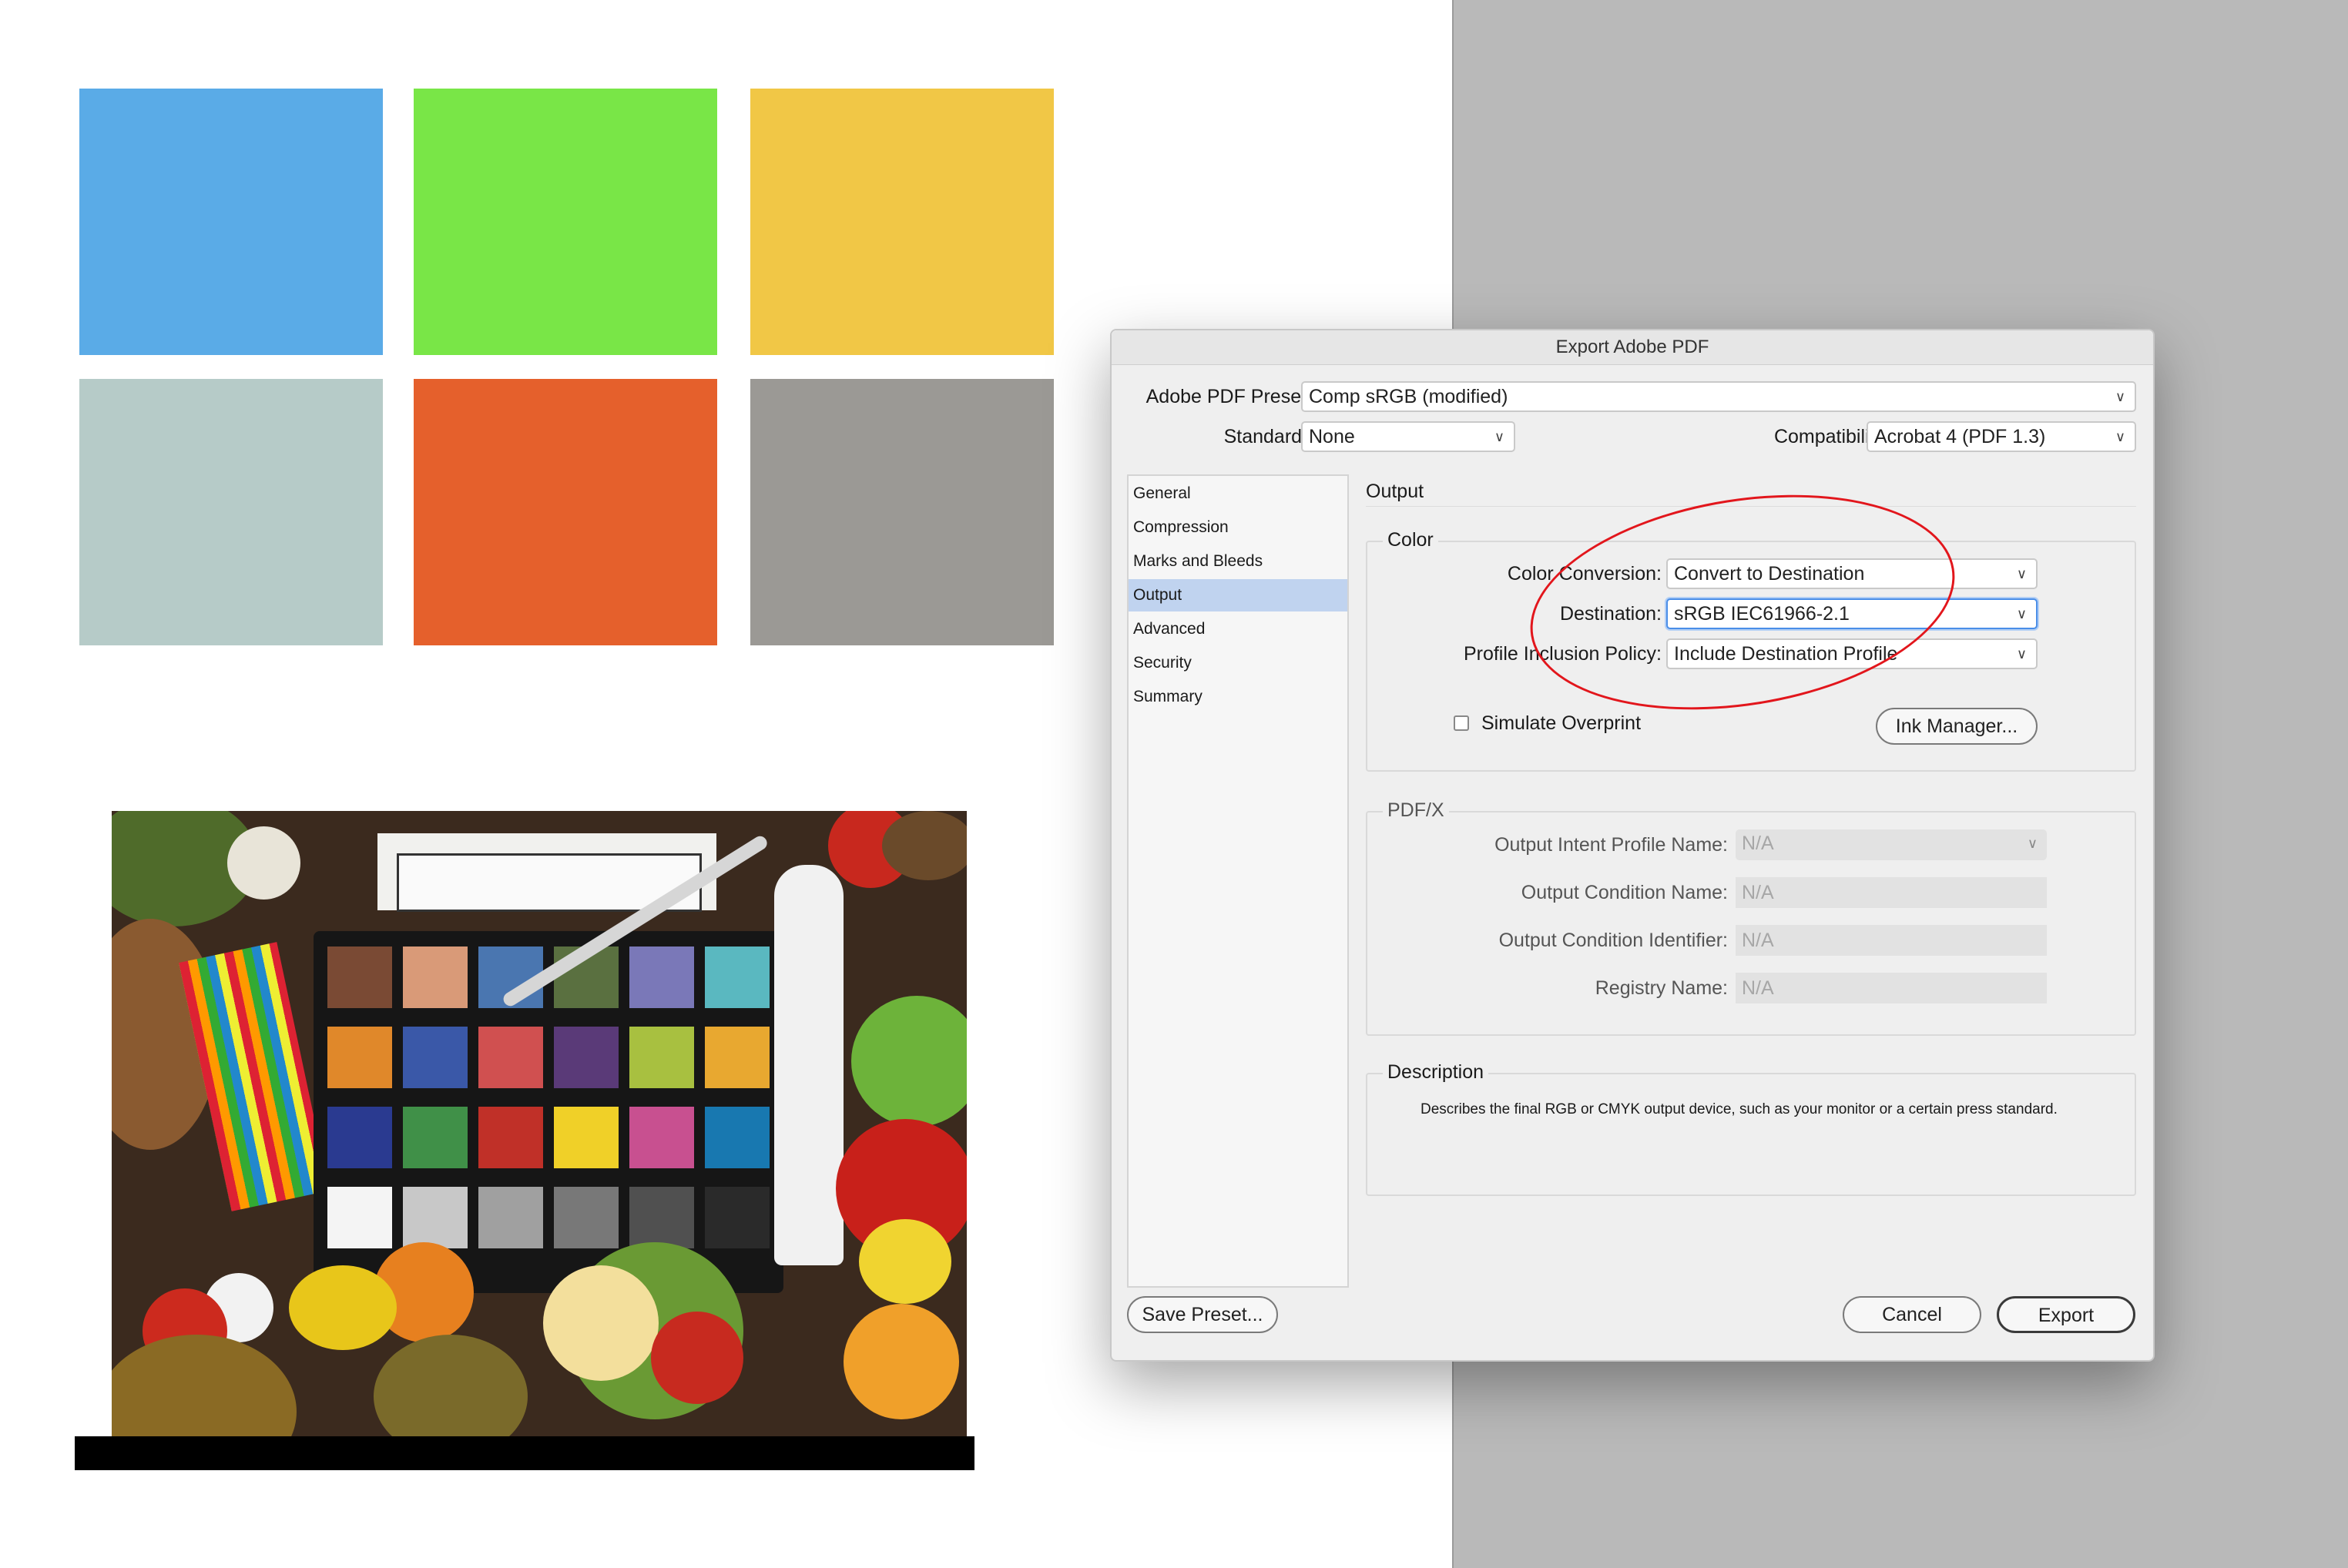 The height and width of the screenshot is (1568, 2348). I want to click on output-intent-select: N/A ∨, so click(1891, 845).